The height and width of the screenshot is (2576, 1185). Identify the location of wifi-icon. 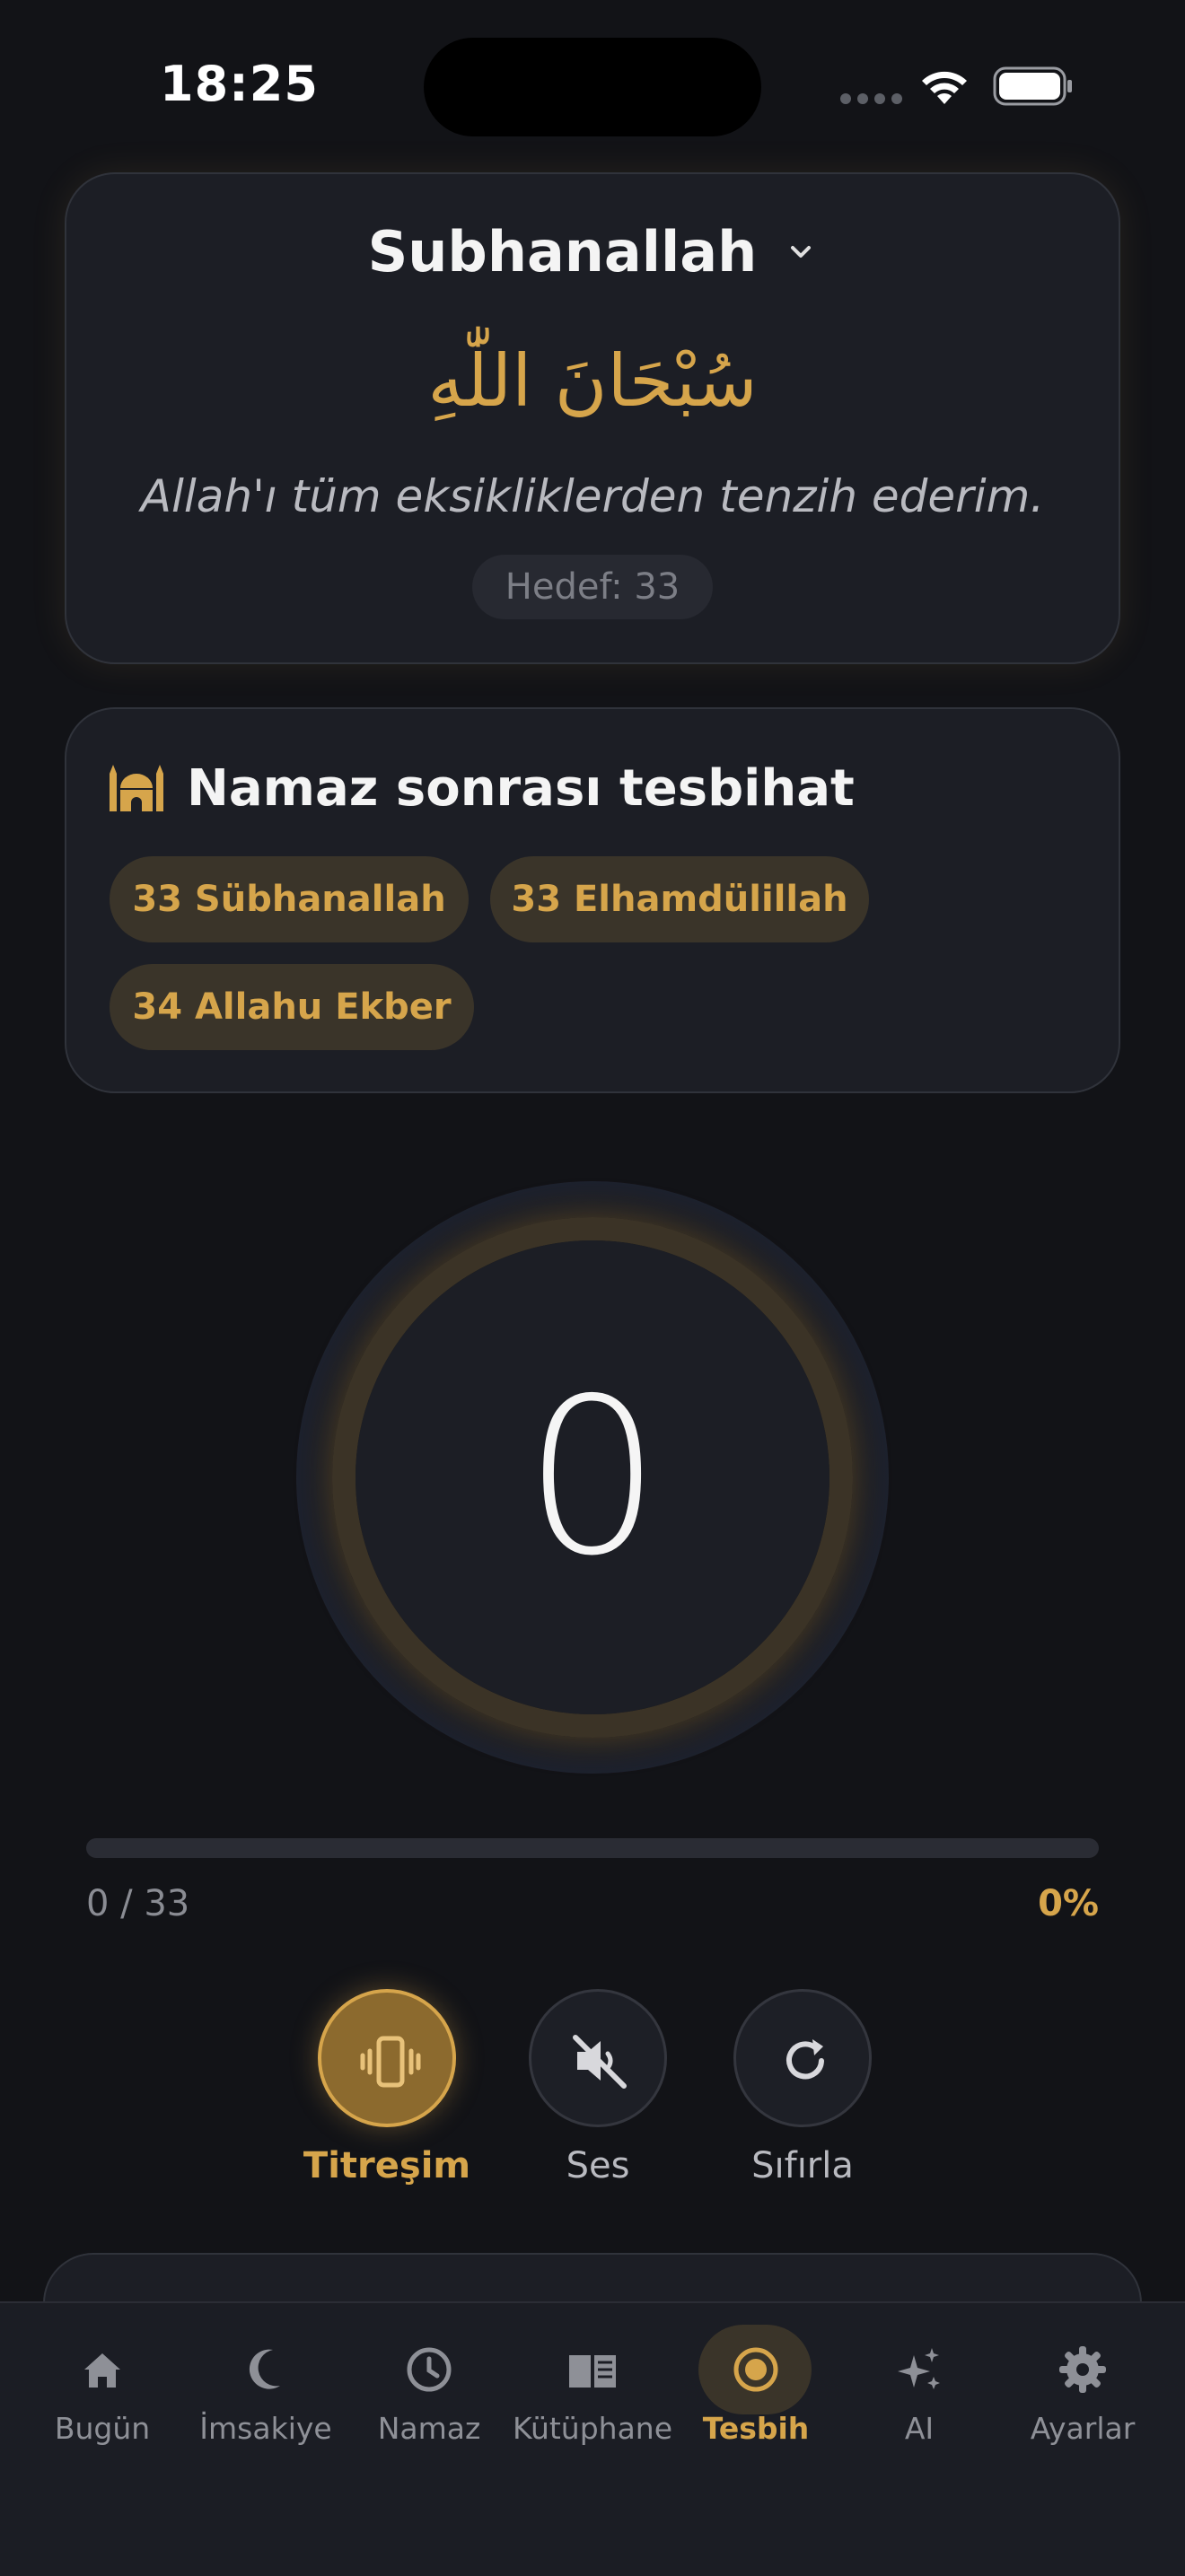
(944, 87).